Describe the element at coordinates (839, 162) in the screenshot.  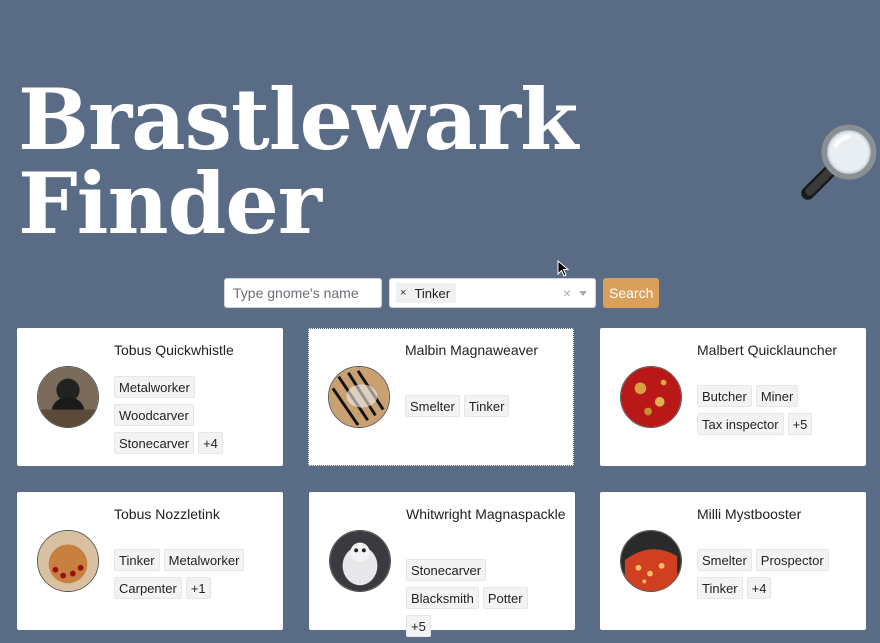
I see `magnifying-glass-icon` at that location.